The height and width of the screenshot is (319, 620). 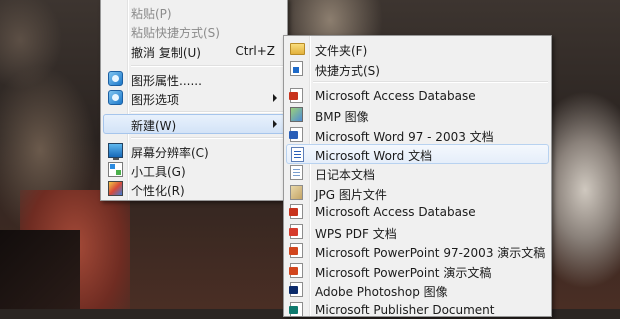 What do you see at coordinates (158, 172) in the screenshot?
I see `menu-item-label: 小工具(G)` at bounding box center [158, 172].